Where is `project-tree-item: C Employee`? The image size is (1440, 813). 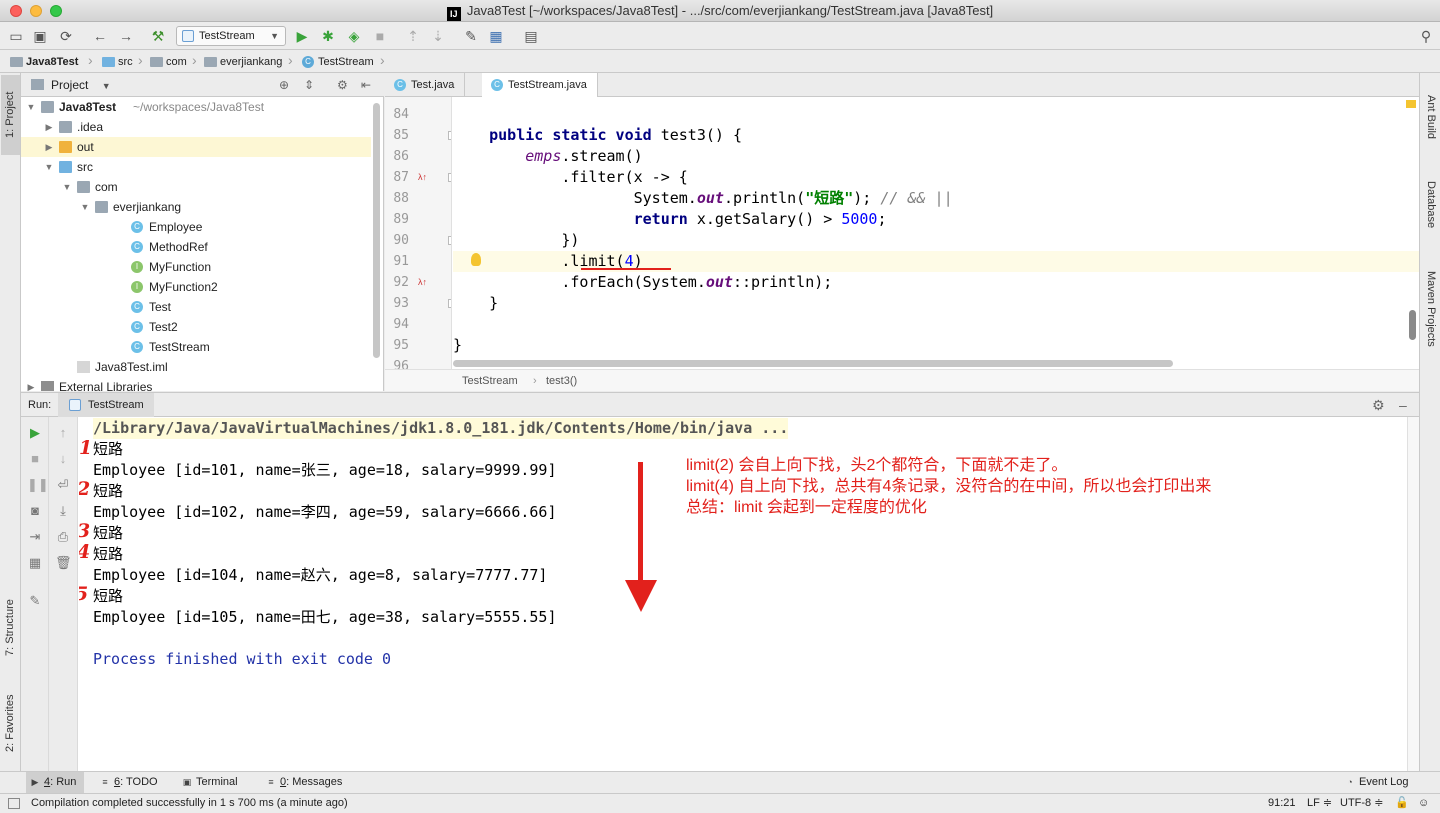
project-tree-item: C Employee is located at coordinates (196, 227).